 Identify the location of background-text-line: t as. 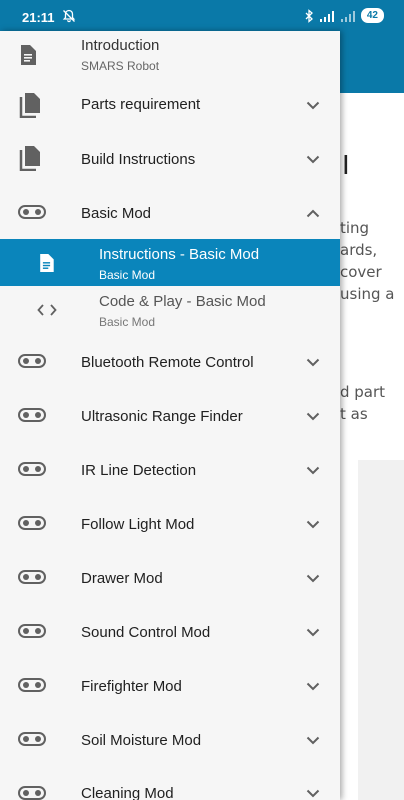
(354, 414).